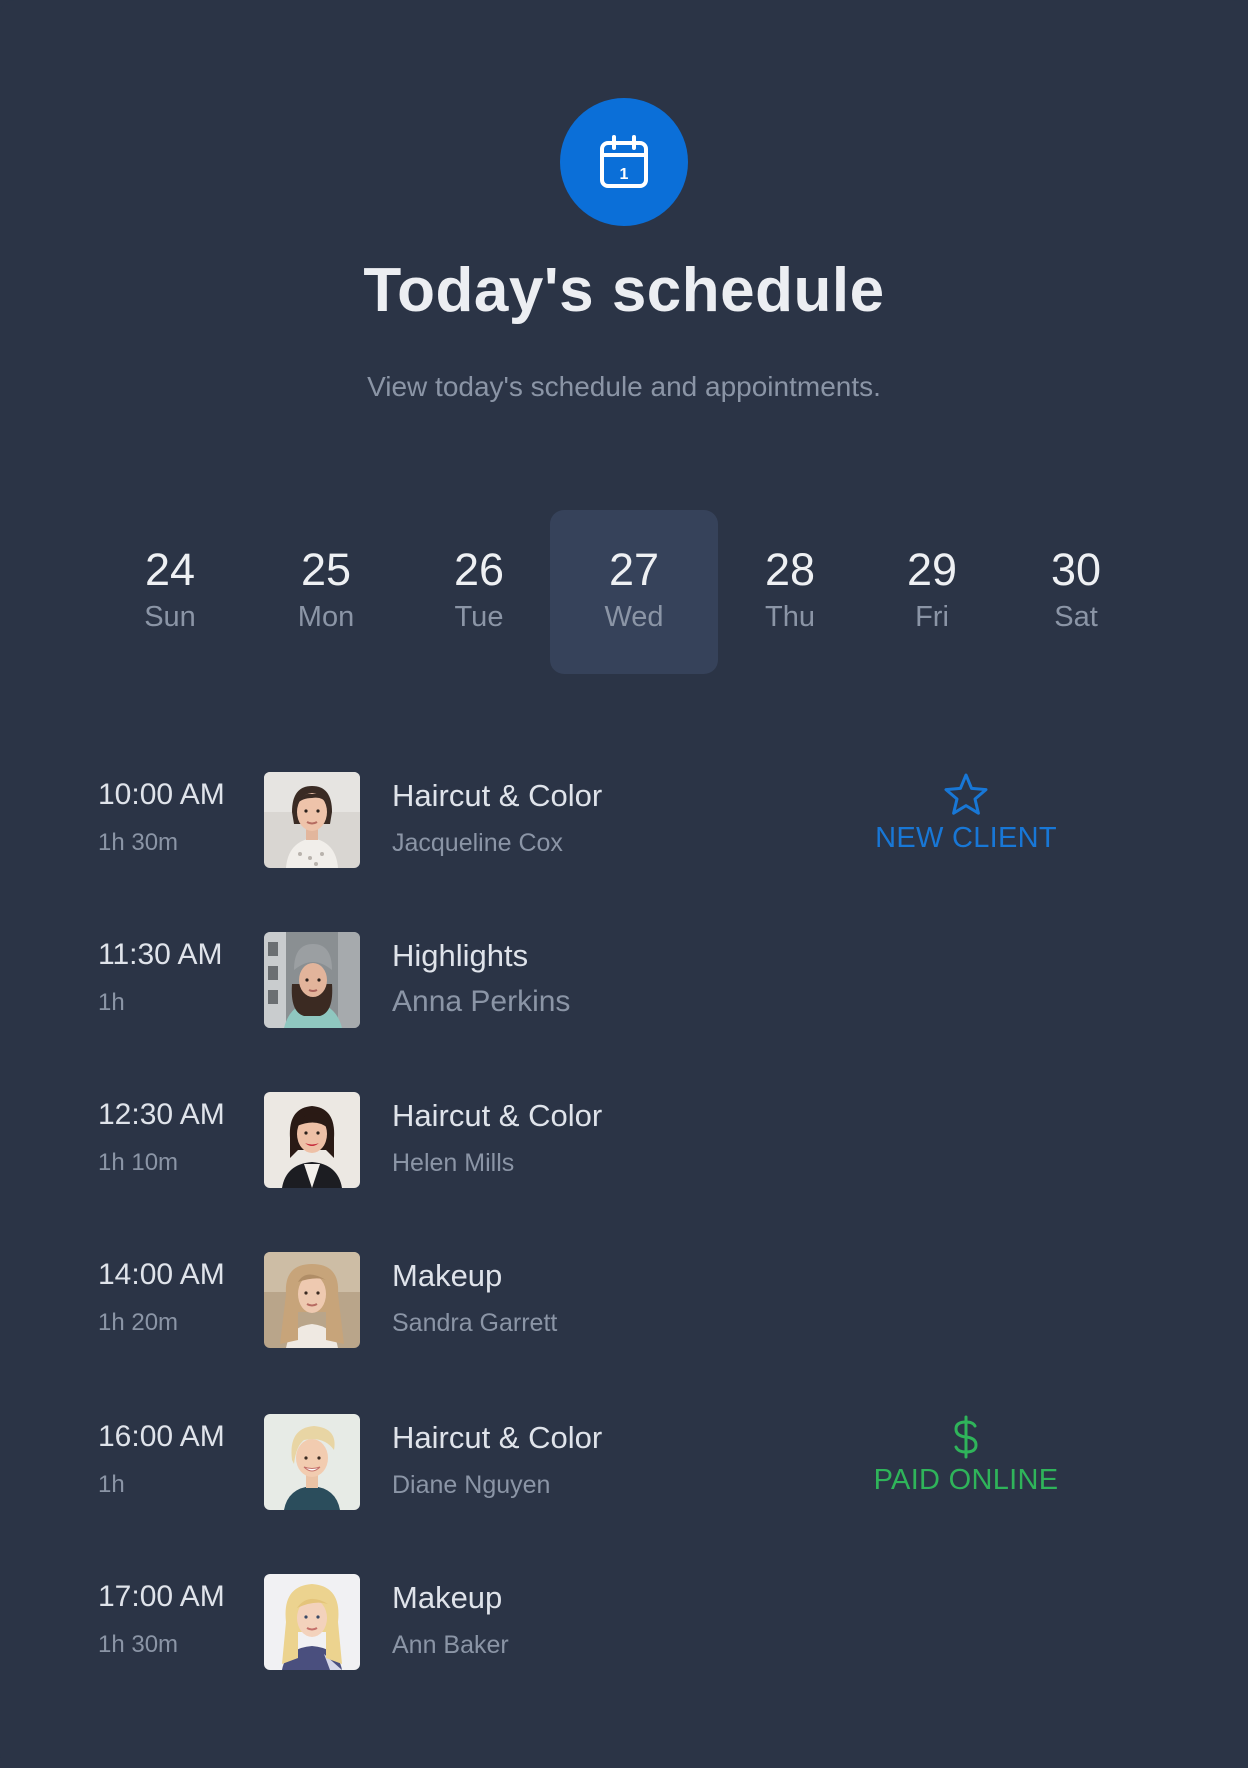  What do you see at coordinates (479, 617) in the screenshot?
I see `day-name: Tue` at bounding box center [479, 617].